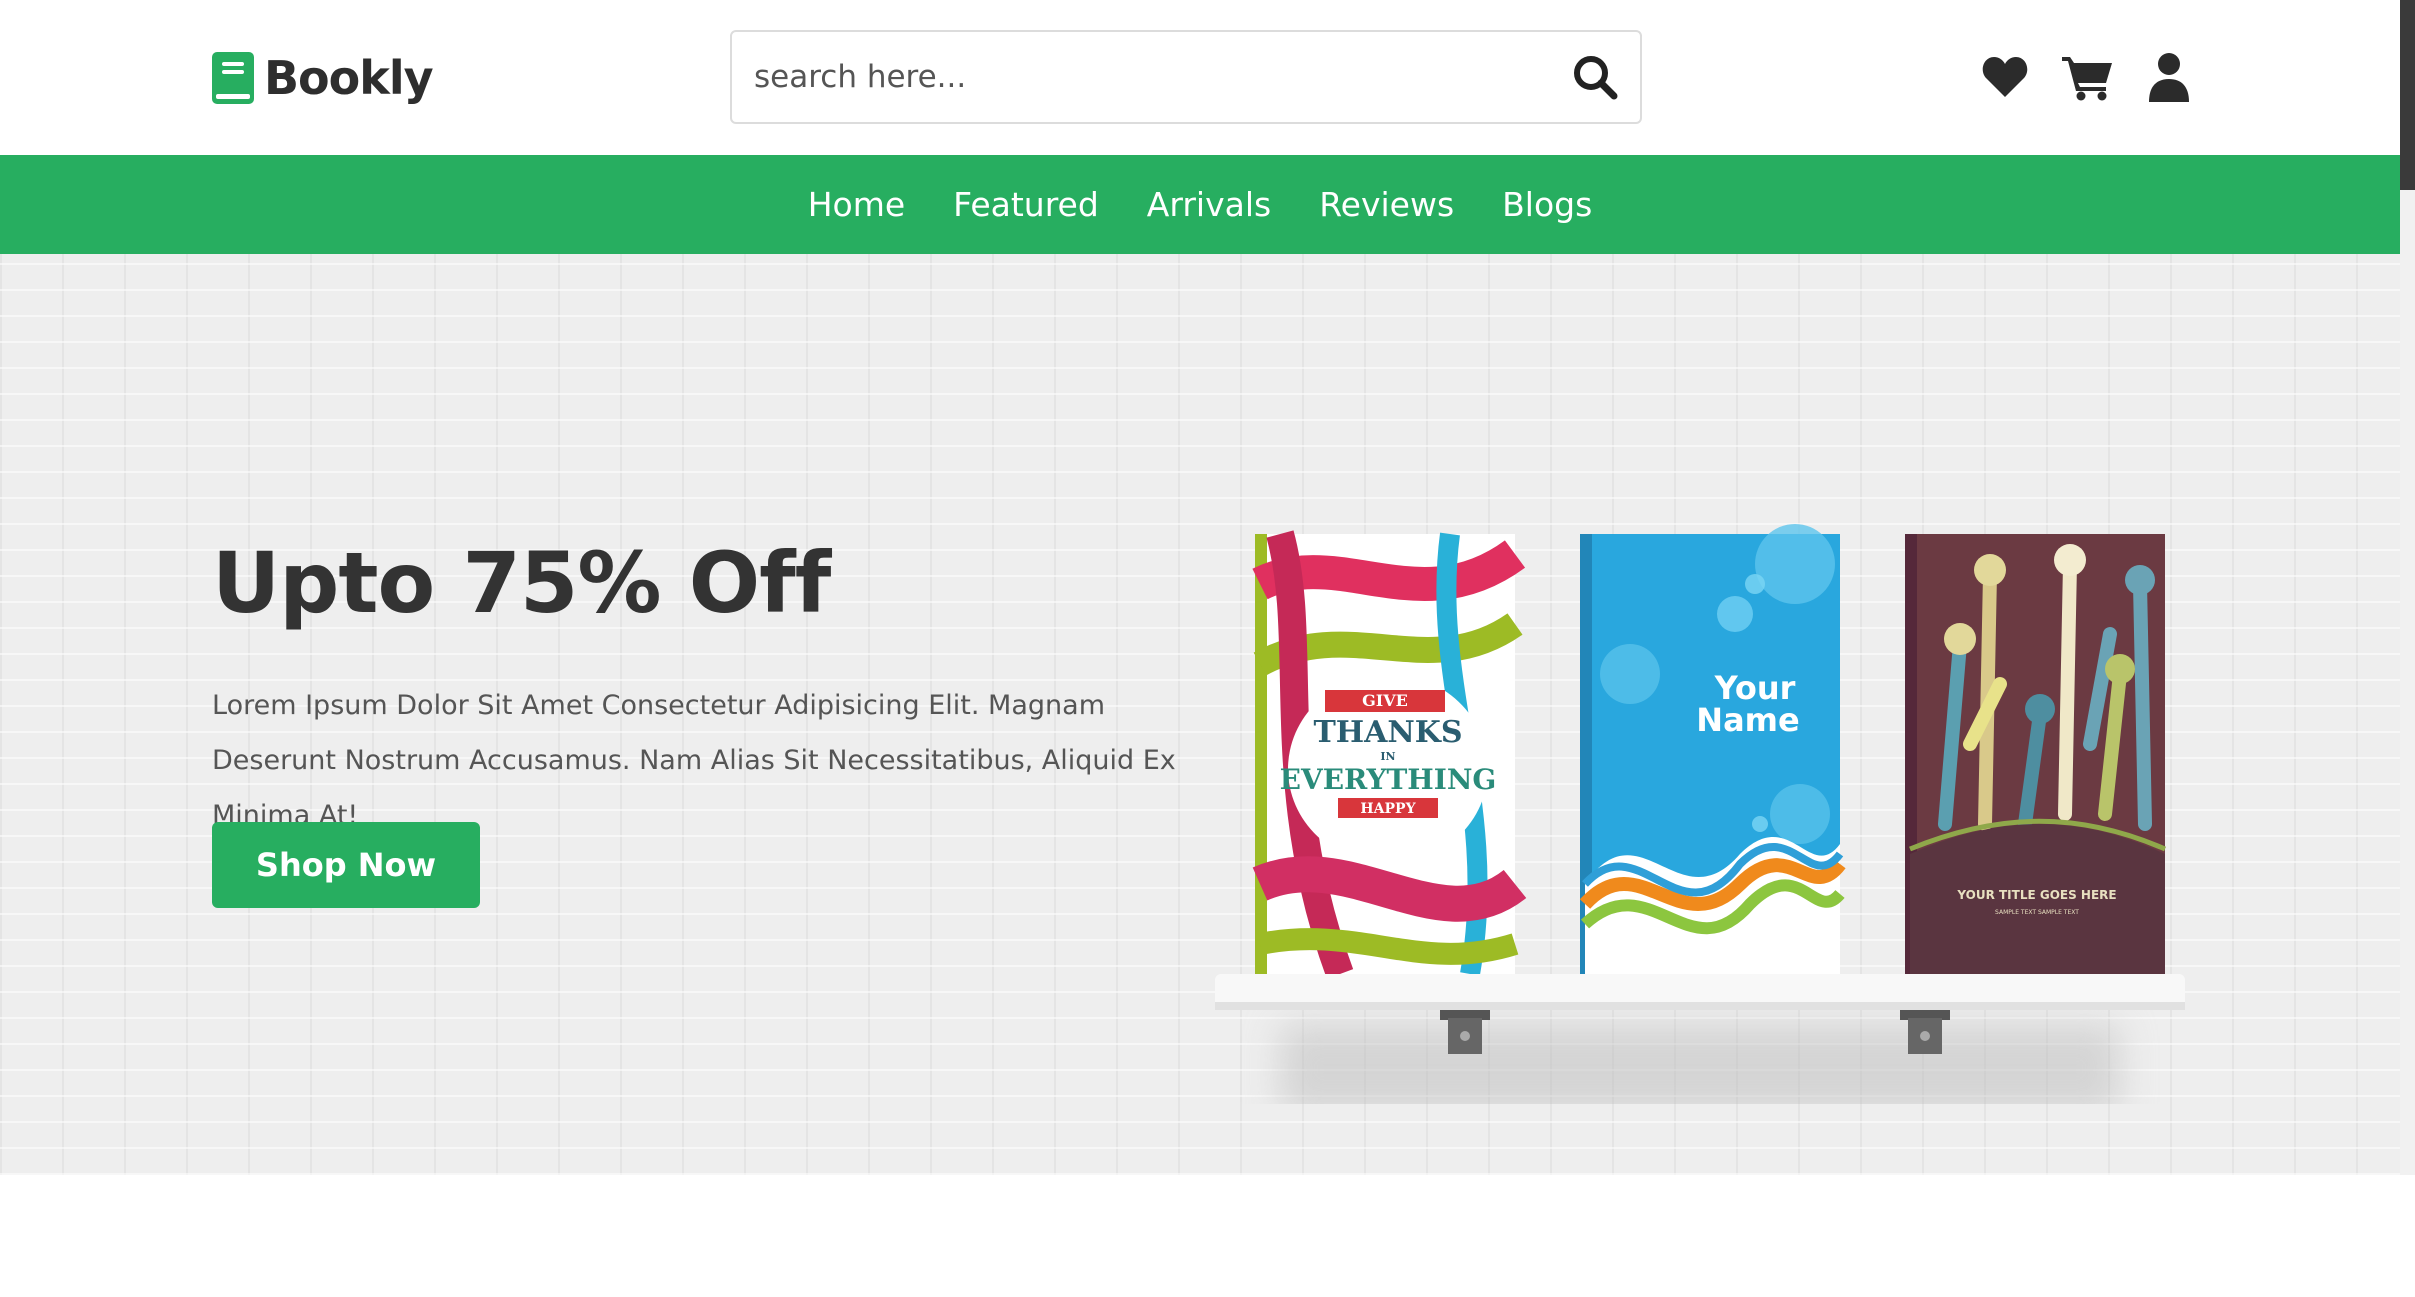  I want to click on cart-icon, so click(2087, 79).